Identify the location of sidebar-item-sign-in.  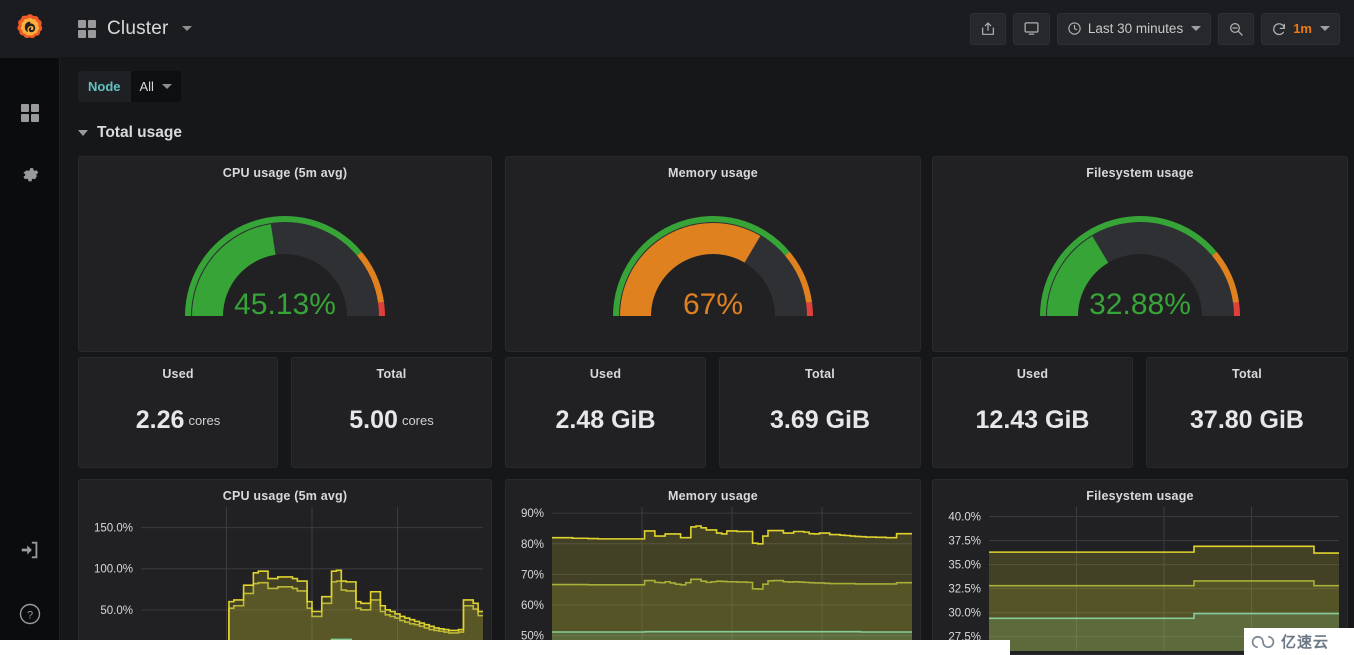
(30, 550).